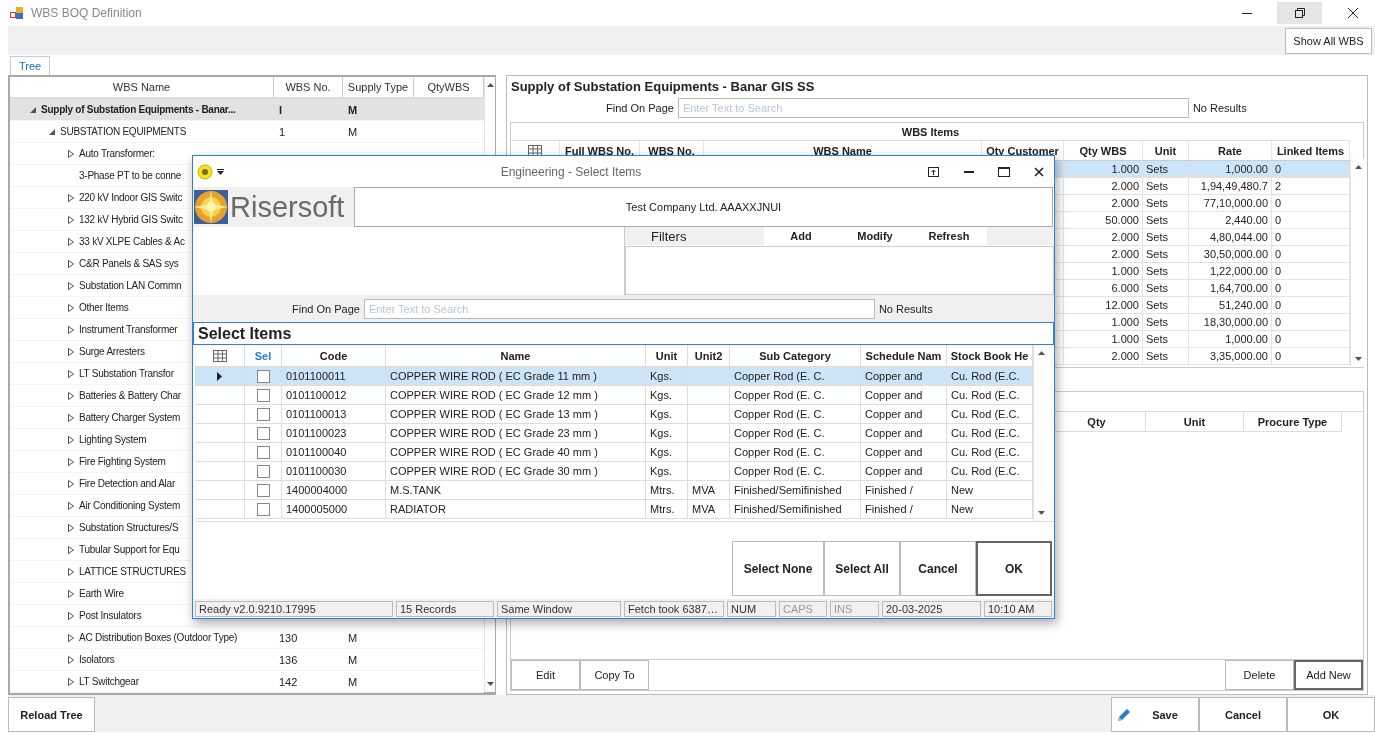 This screenshot has height=735, width=1375. I want to click on tree-node-label: Batteries & Battery Char, so click(130, 395).